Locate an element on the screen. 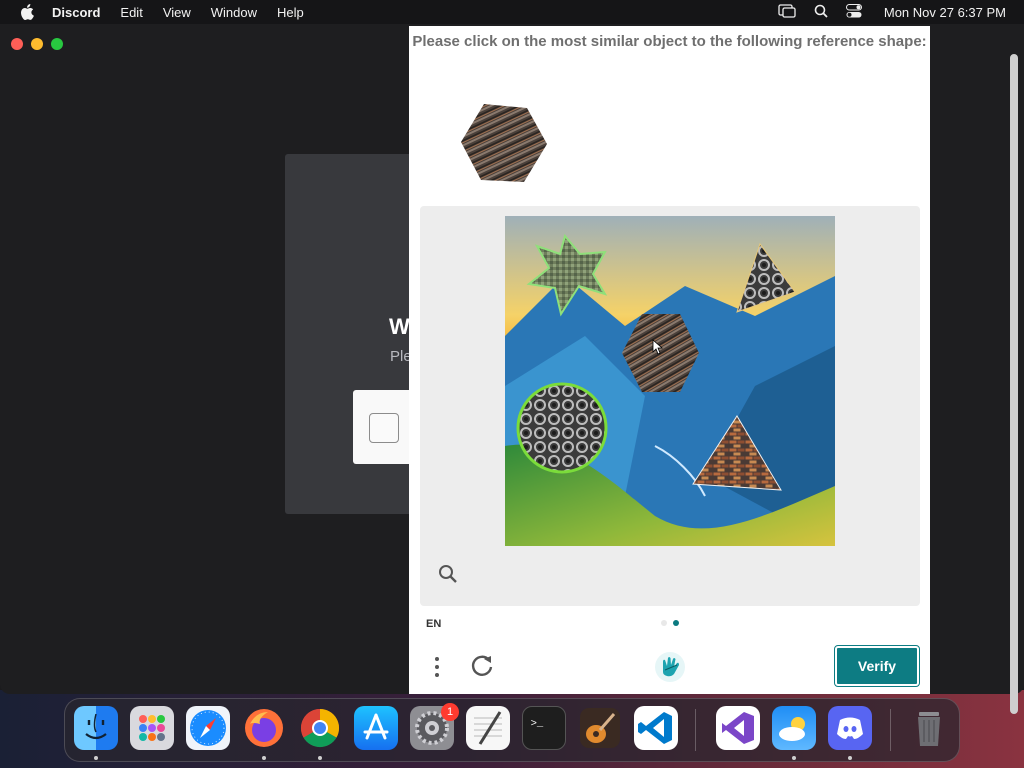  weather-running-indicator is located at coordinates (794, 758).